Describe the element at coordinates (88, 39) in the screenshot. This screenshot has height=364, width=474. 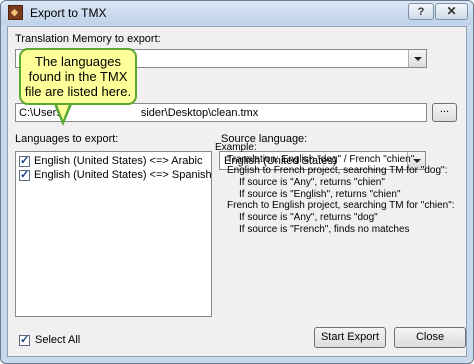
I see `tm-label: Translation Memory to export:` at that location.